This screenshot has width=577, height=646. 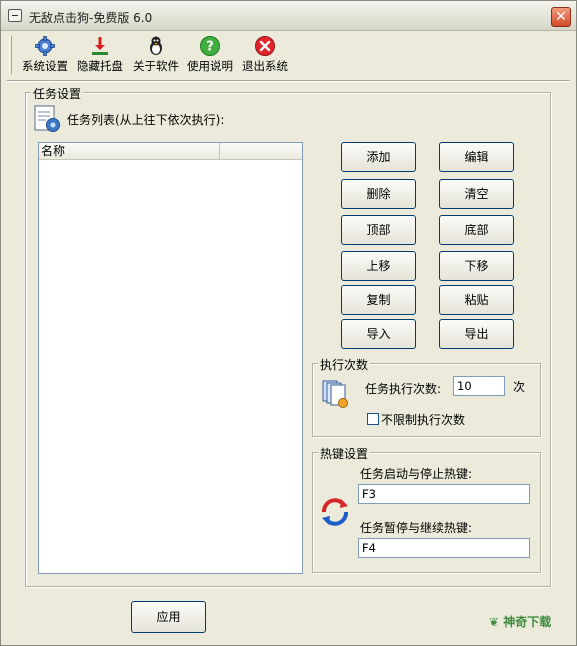 I want to click on refresh-arrows-icon, so click(x=335, y=512).